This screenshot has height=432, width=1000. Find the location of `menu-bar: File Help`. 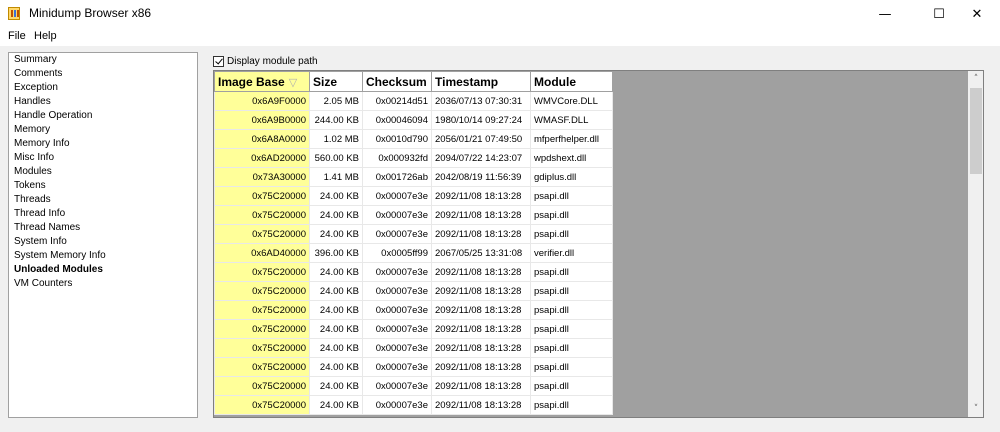

menu-bar: File Help is located at coordinates (500, 37).